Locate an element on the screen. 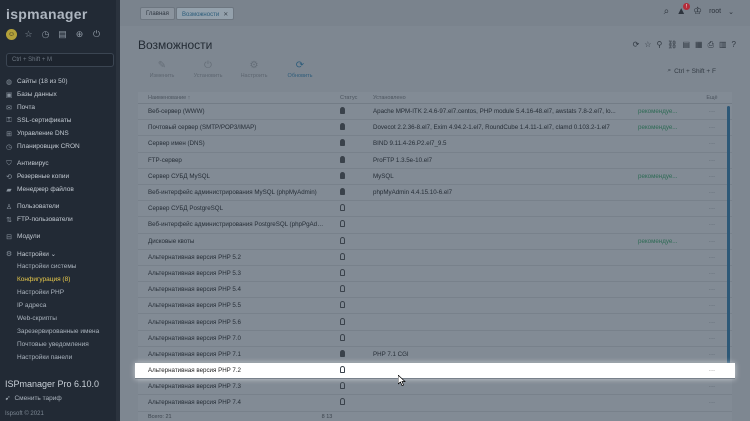  print-icon: ⎙ is located at coordinates (711, 45).